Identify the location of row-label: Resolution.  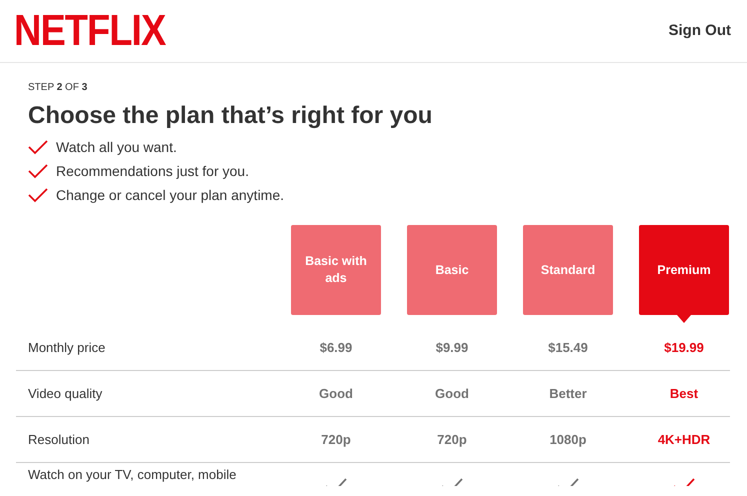
(58, 439).